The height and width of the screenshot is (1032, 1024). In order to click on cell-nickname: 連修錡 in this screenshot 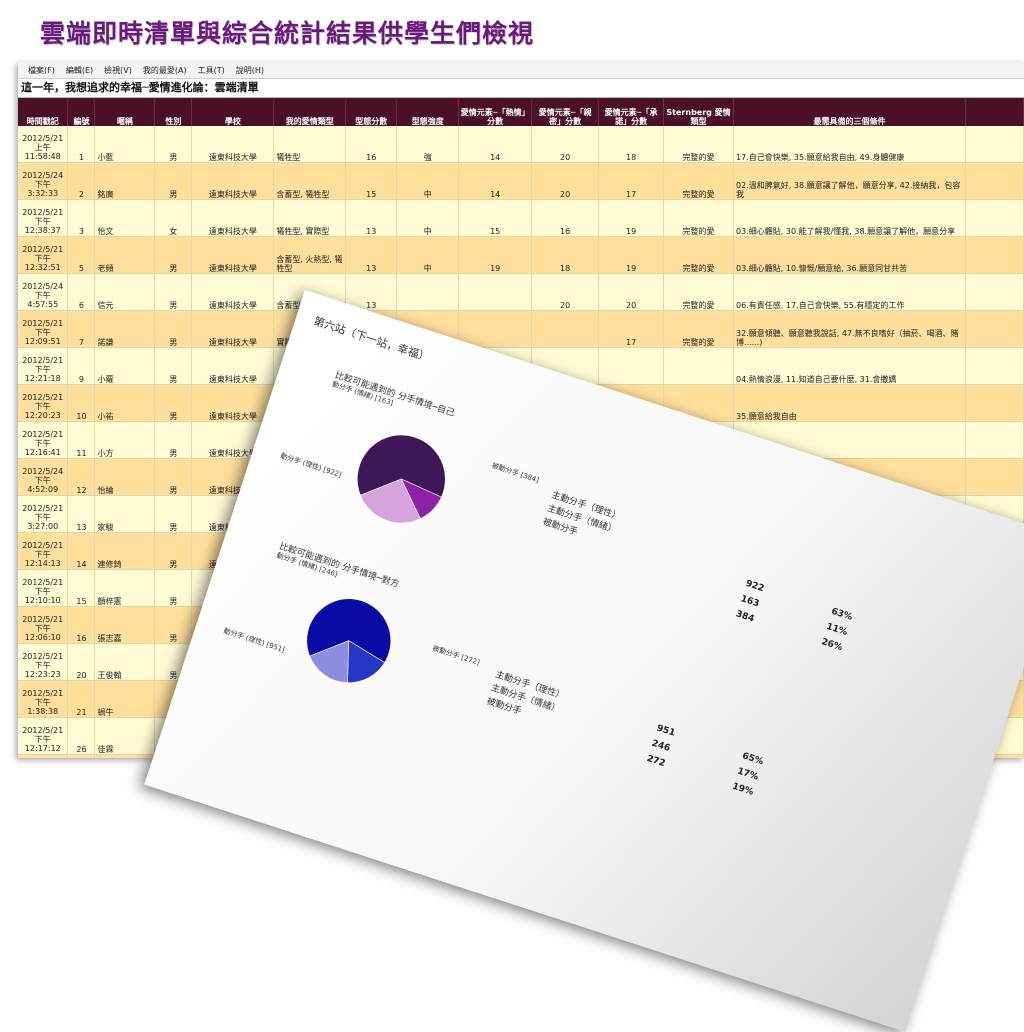, I will do `click(125, 551)`.